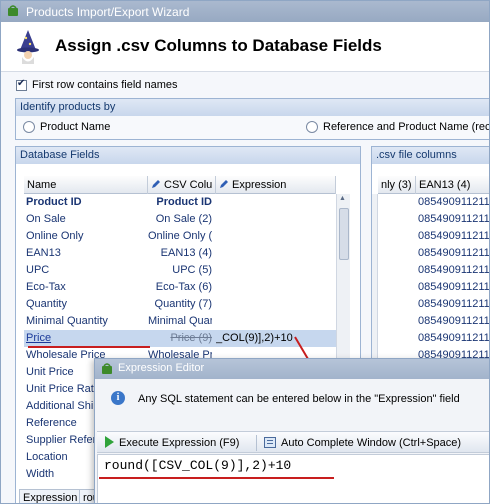 The width and height of the screenshot is (490, 504). I want to click on cell-csv: Price (9), so click(191, 338).